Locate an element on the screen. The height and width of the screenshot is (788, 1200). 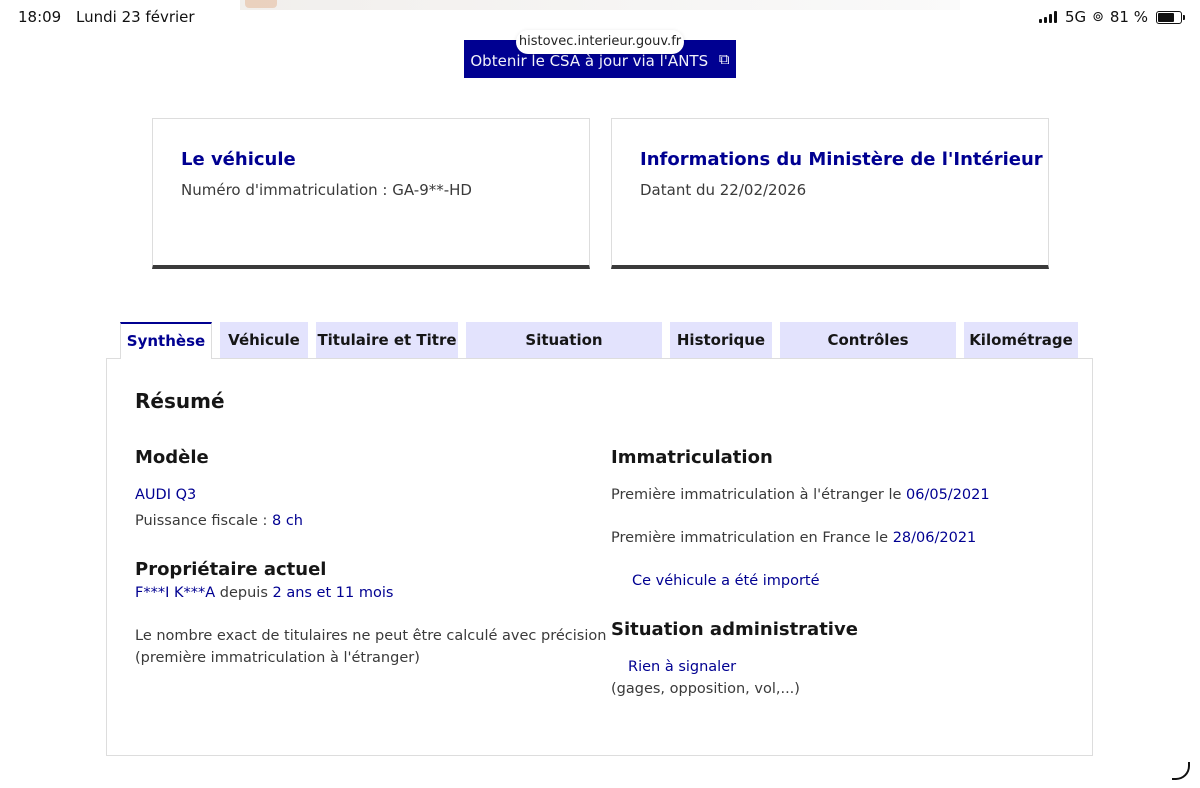
tab-synthese-label: Synthèse is located at coordinates (166, 341).